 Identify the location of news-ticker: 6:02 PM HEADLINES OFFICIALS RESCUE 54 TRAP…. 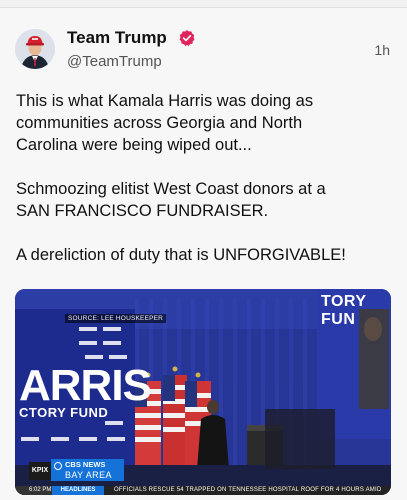
(203, 490).